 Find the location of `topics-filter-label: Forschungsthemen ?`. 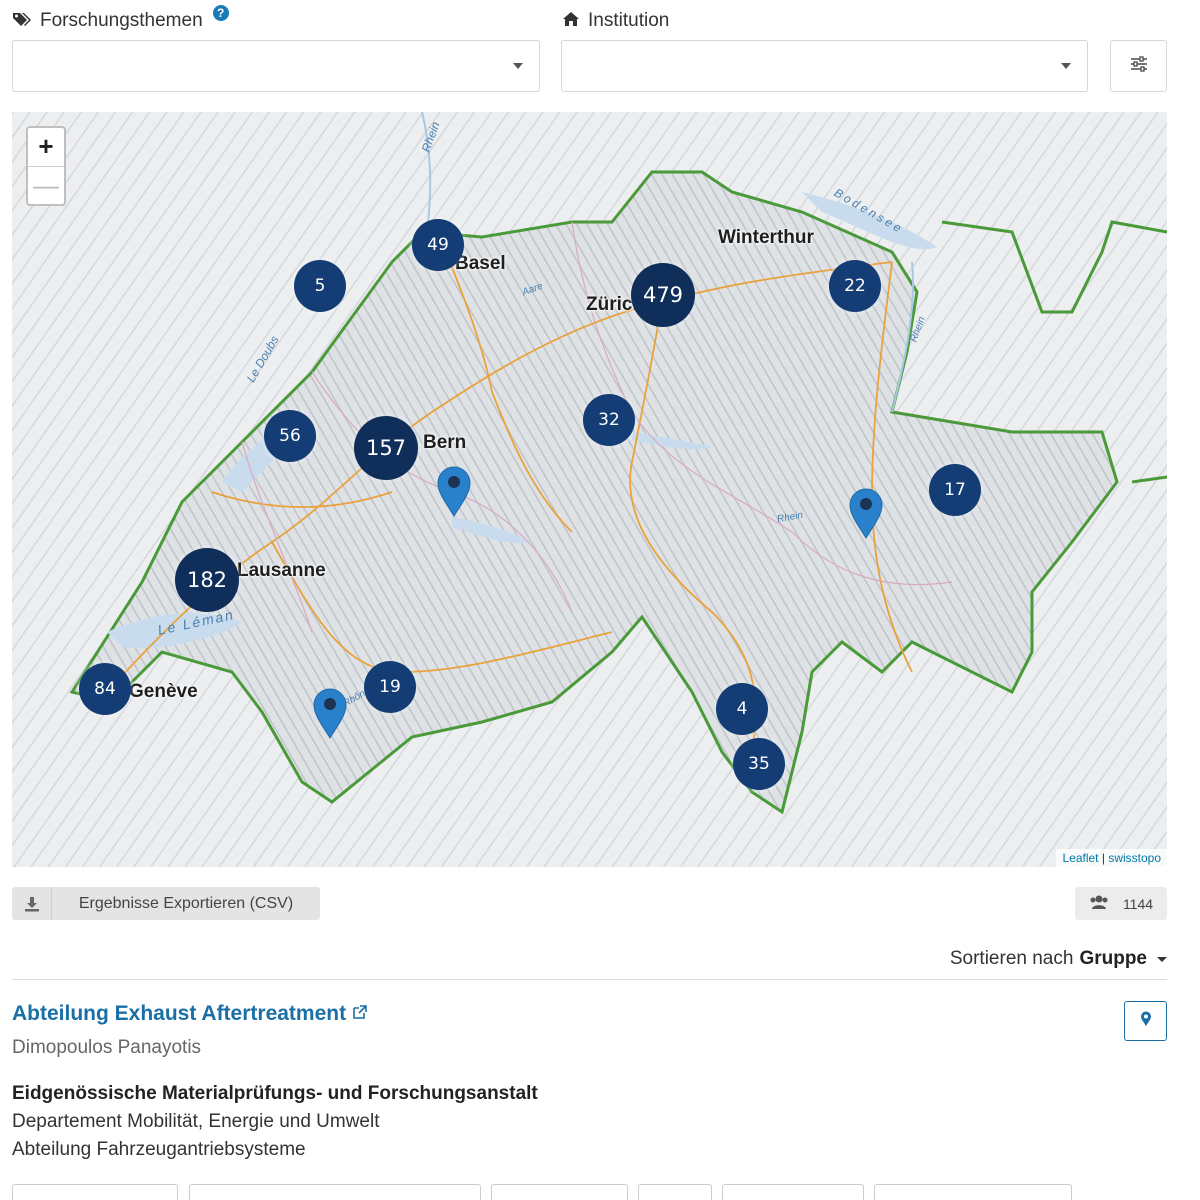

topics-filter-label: Forschungsthemen ? is located at coordinates (120, 18).